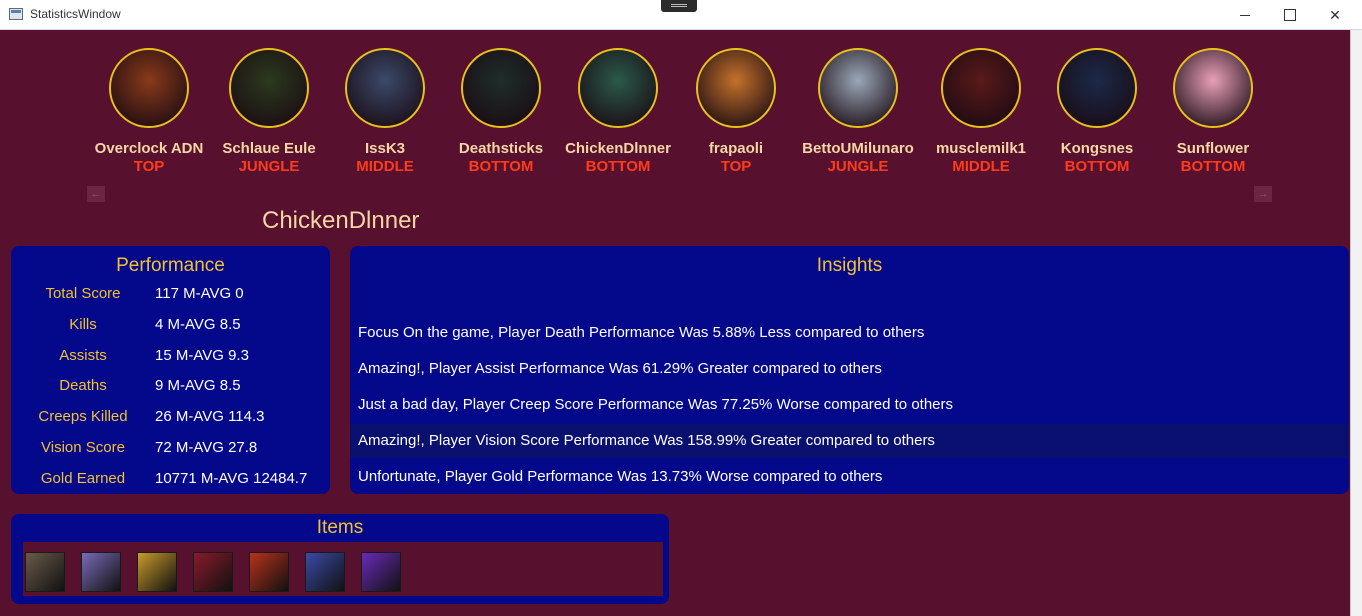 This screenshot has width=1362, height=616. Describe the element at coordinates (45, 572) in the screenshot. I see `stone-item-icon` at that location.